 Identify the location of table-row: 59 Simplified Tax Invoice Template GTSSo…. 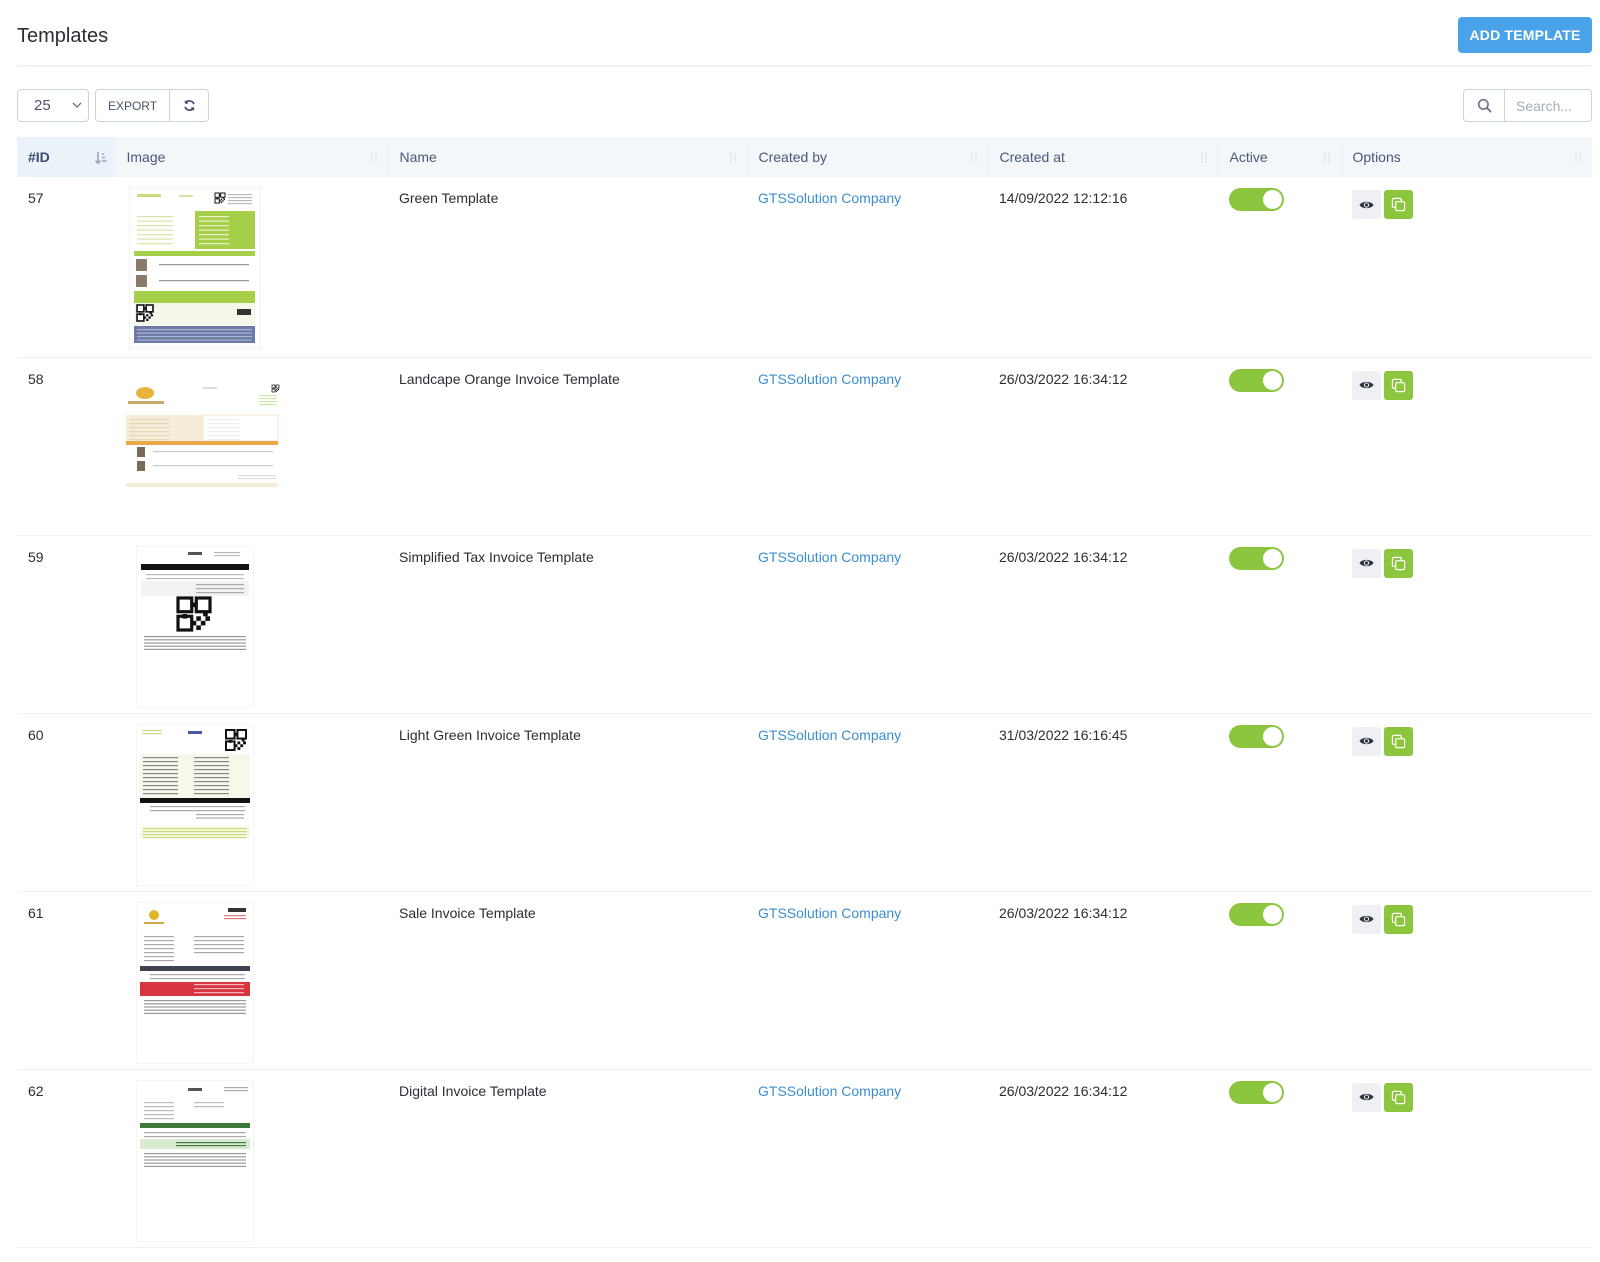
(804, 624).